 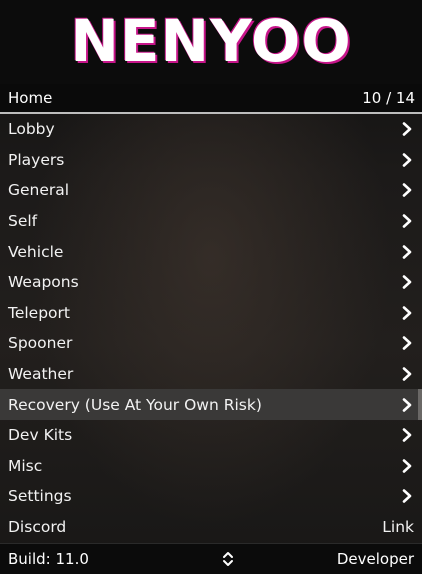 I want to click on menu-item-label: Discord, so click(x=37, y=527).